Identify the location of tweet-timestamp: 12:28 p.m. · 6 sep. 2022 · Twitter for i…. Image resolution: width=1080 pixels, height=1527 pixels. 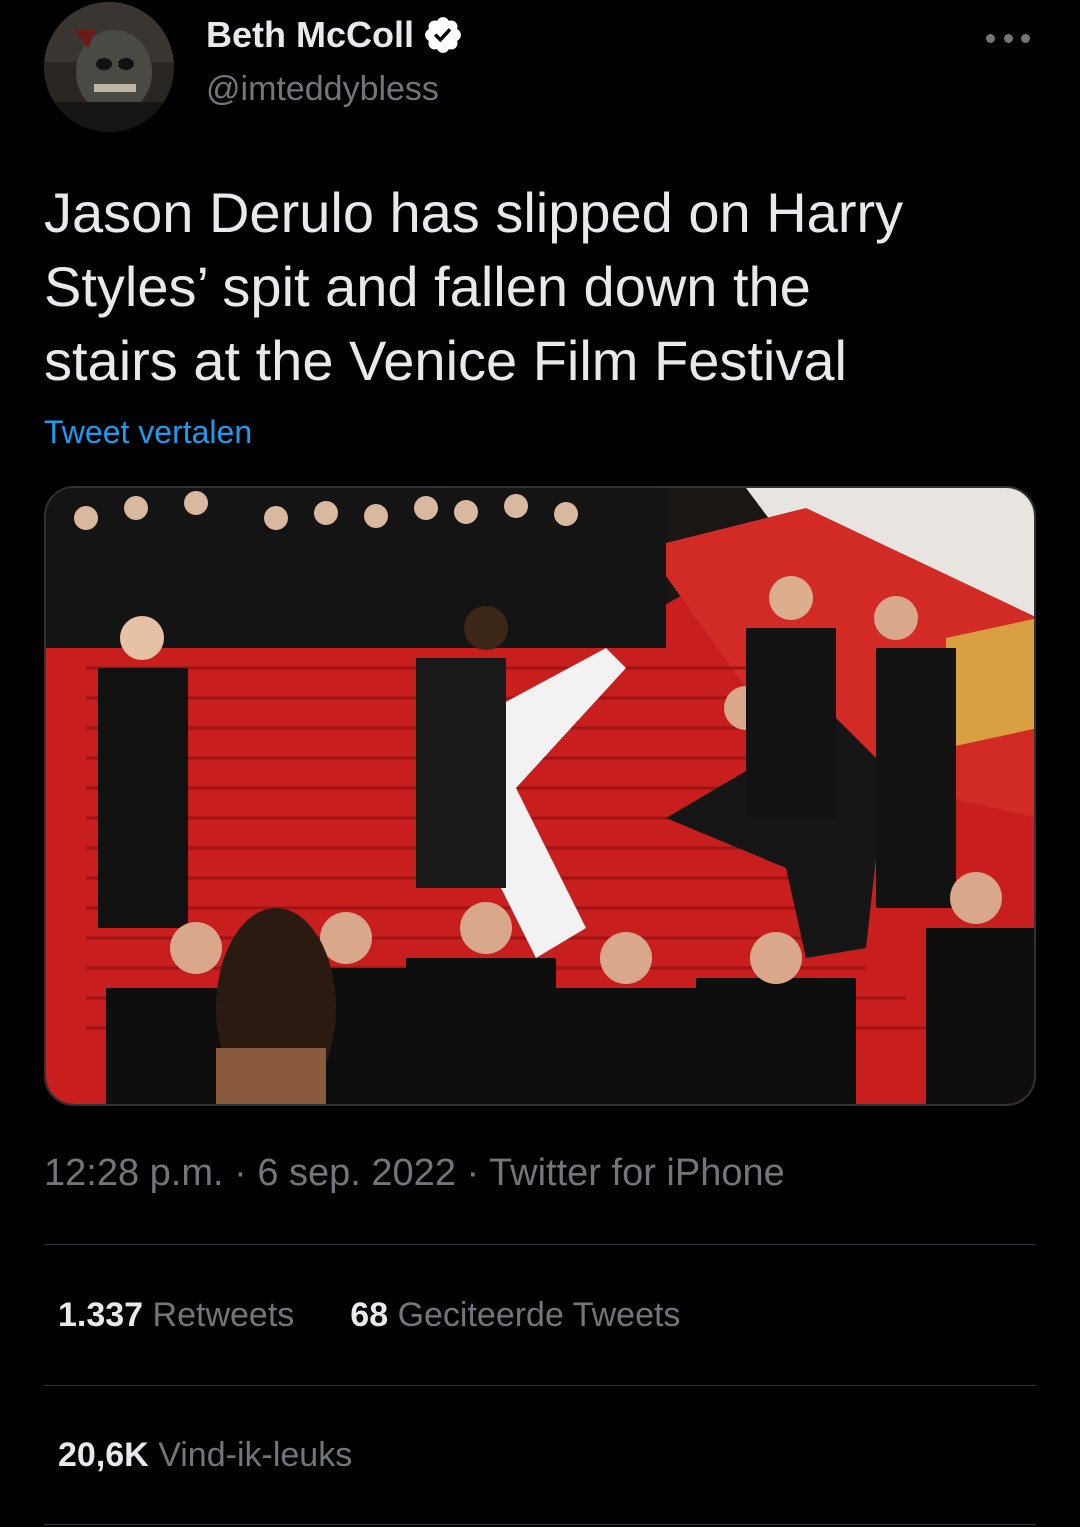
(414, 1173).